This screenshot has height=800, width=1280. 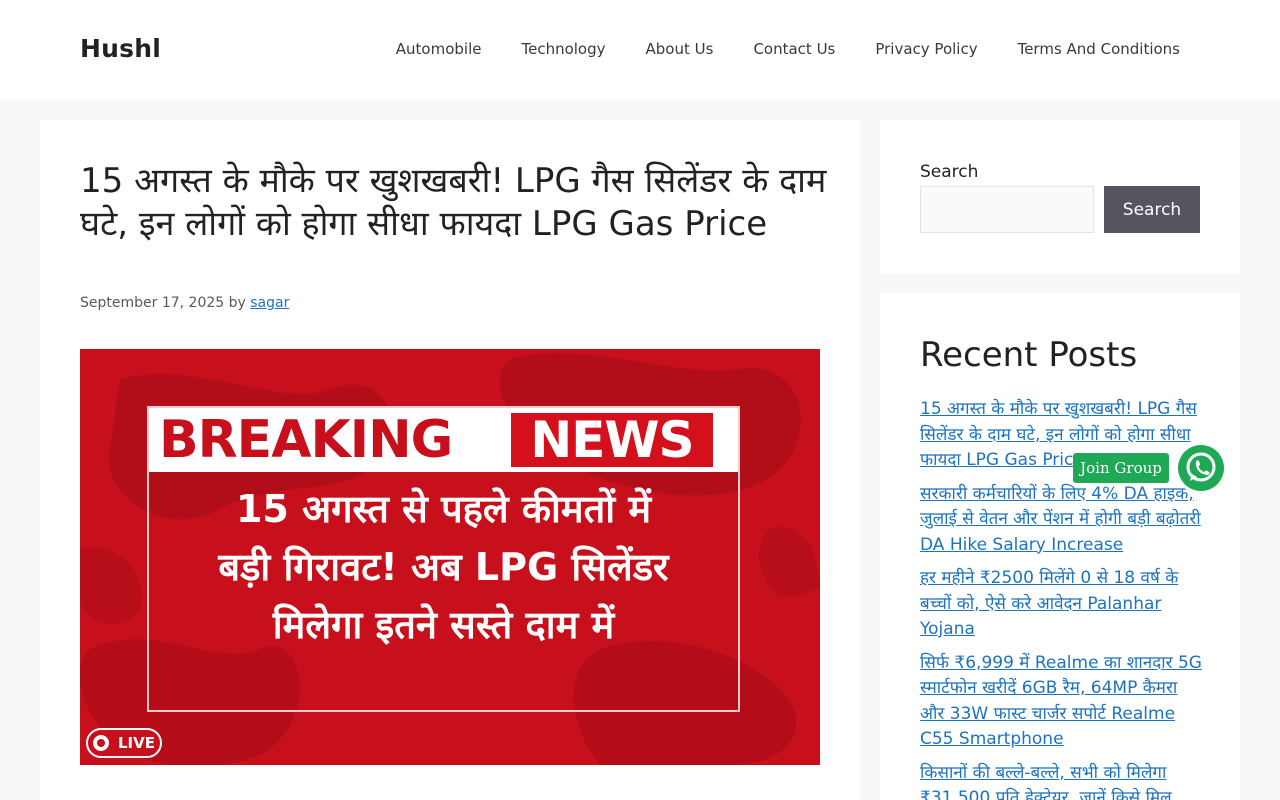 What do you see at coordinates (120, 48) in the screenshot?
I see `site-logo: Hushl` at bounding box center [120, 48].